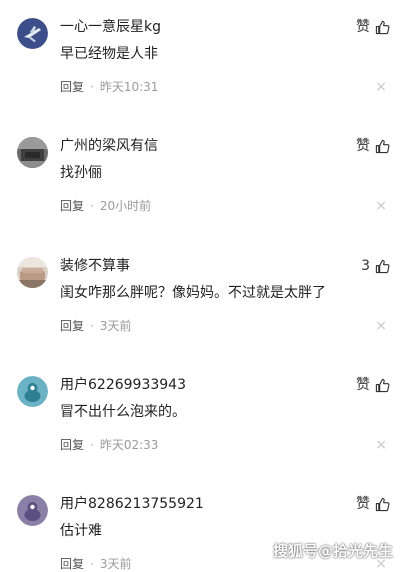  I want to click on comment-username: 装修不算事, so click(95, 266).